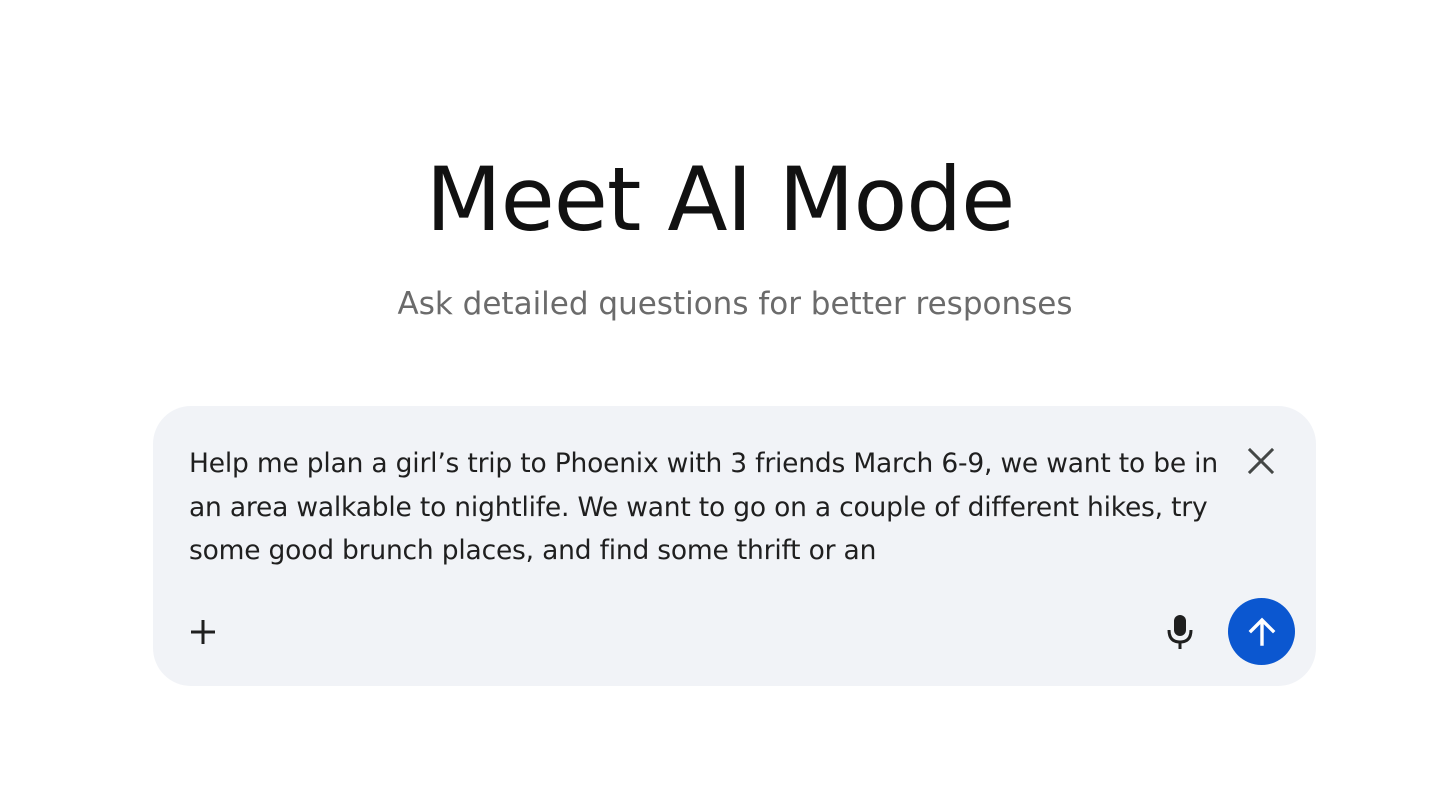 This screenshot has height=810, width=1440. Describe the element at coordinates (720, 199) in the screenshot. I see `page-title: Meet AI Mode` at that location.